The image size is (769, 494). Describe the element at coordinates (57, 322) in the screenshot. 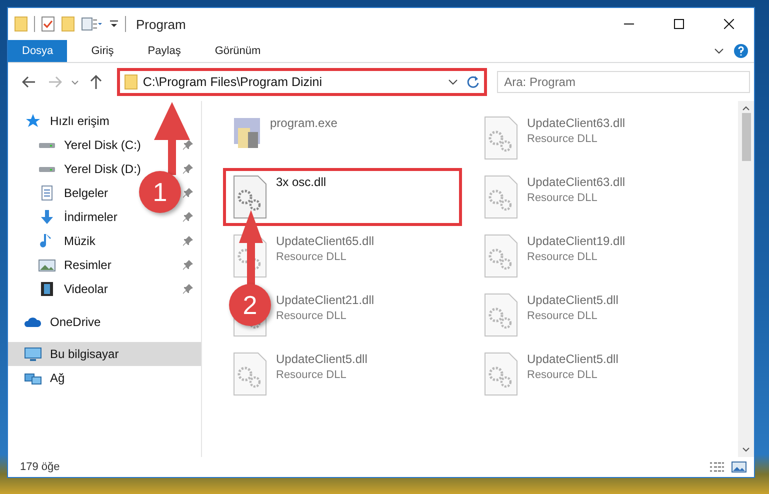

I see `sidebar-item: OneDrive` at that location.